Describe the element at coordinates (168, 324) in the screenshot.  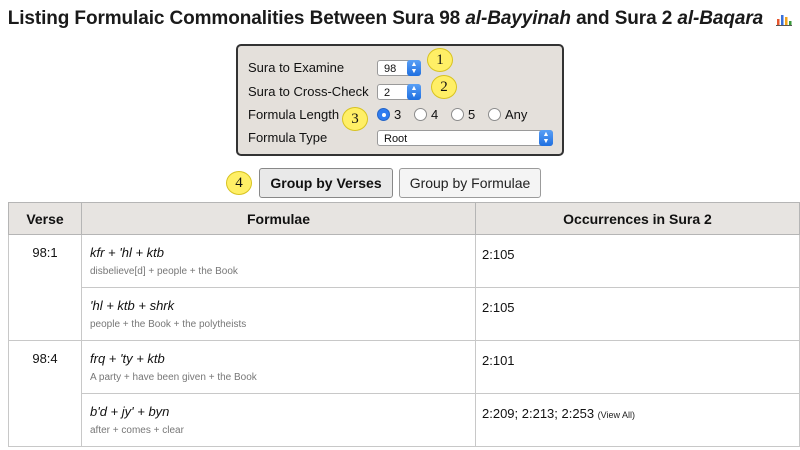
I see `formula-gloss: people + the Book + the polytheists` at that location.